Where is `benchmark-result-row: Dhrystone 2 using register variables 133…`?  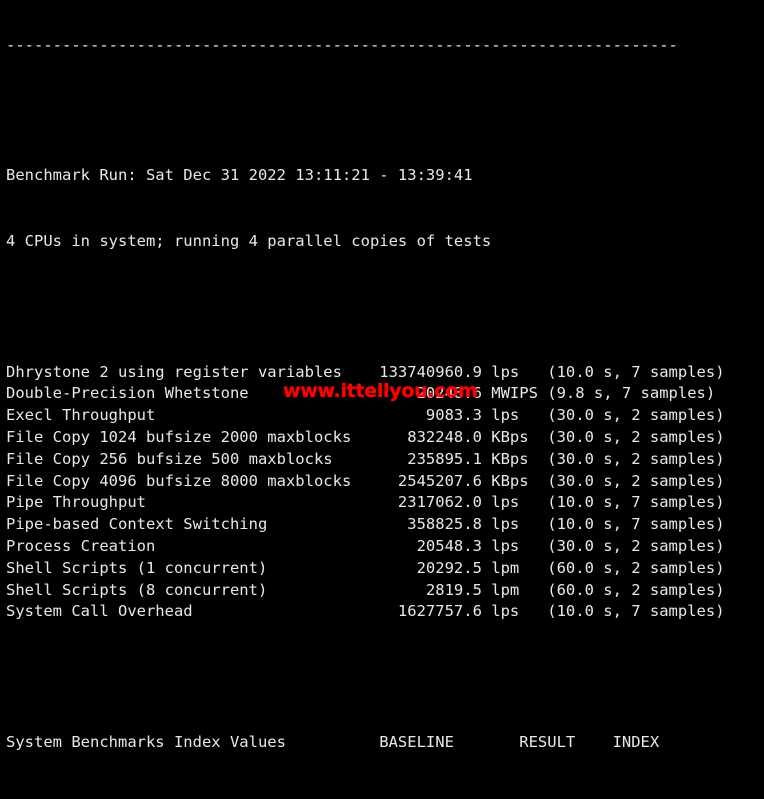
benchmark-result-row: Dhrystone 2 using register variables 133… is located at coordinates (365, 371).